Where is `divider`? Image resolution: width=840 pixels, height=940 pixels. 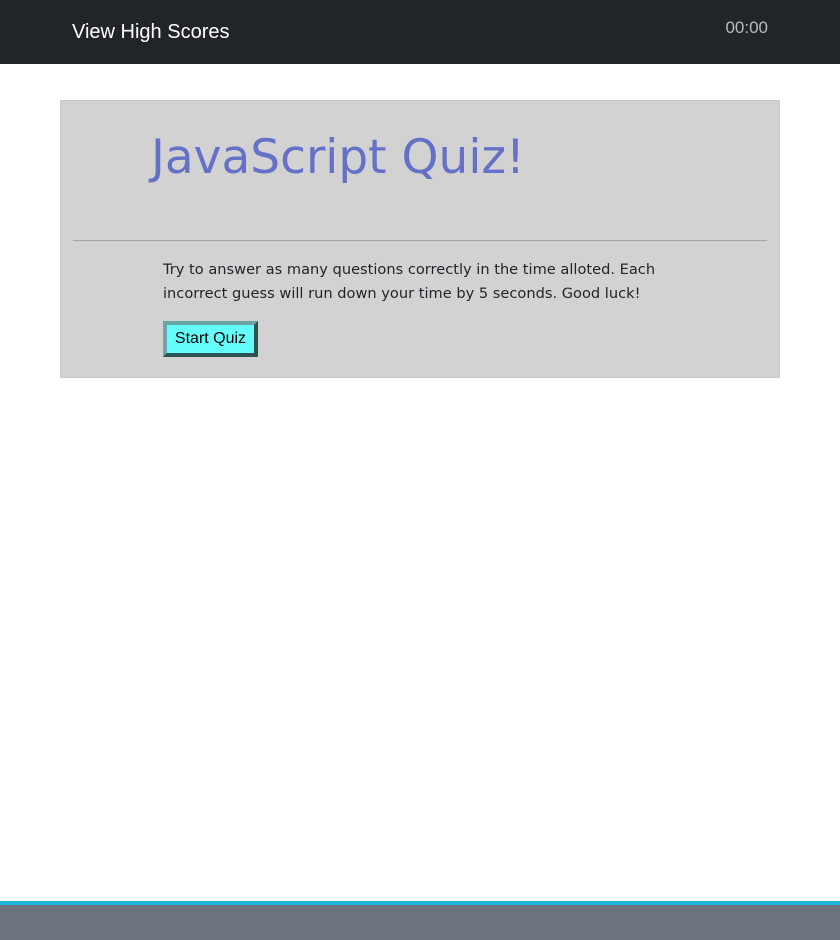 divider is located at coordinates (420, 240).